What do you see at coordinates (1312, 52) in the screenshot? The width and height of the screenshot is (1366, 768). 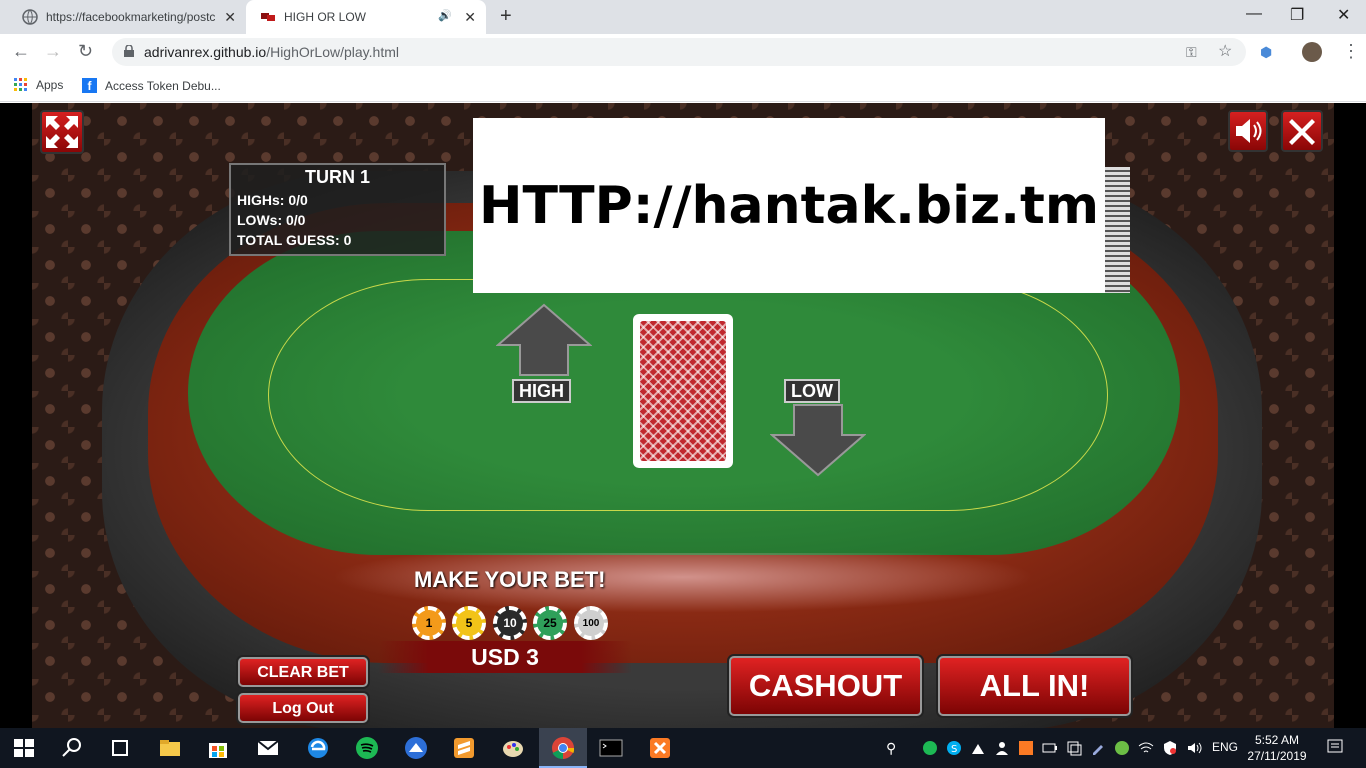 I see `avatar` at bounding box center [1312, 52].